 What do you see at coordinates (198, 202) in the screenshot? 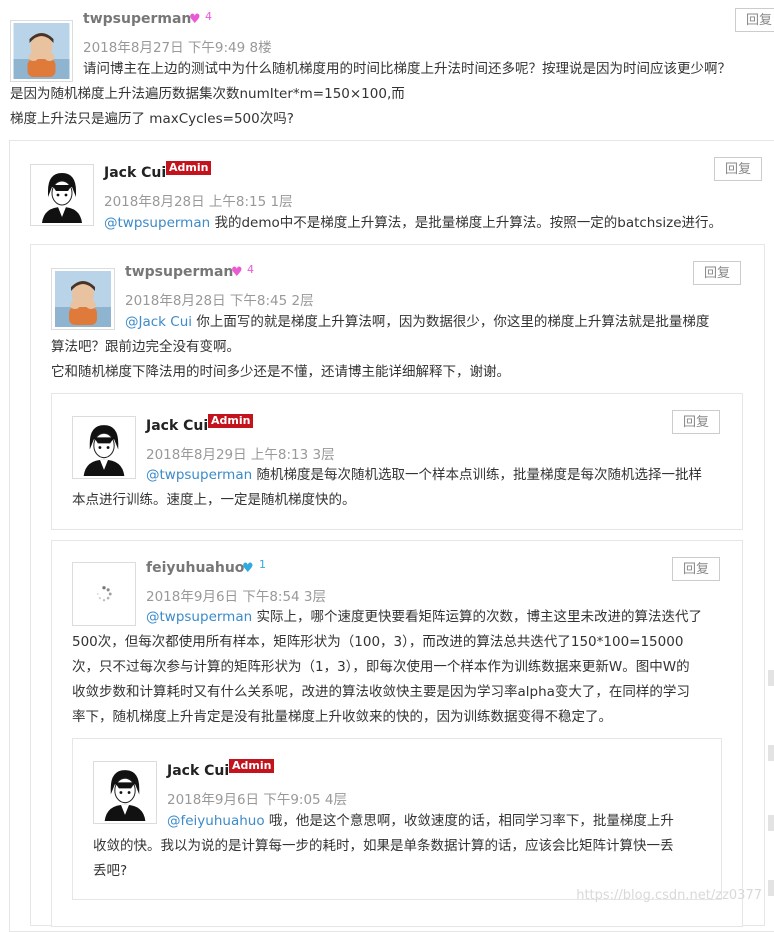
I see `comment-meta: 2018年8月28日 上午8:15 1层` at bounding box center [198, 202].